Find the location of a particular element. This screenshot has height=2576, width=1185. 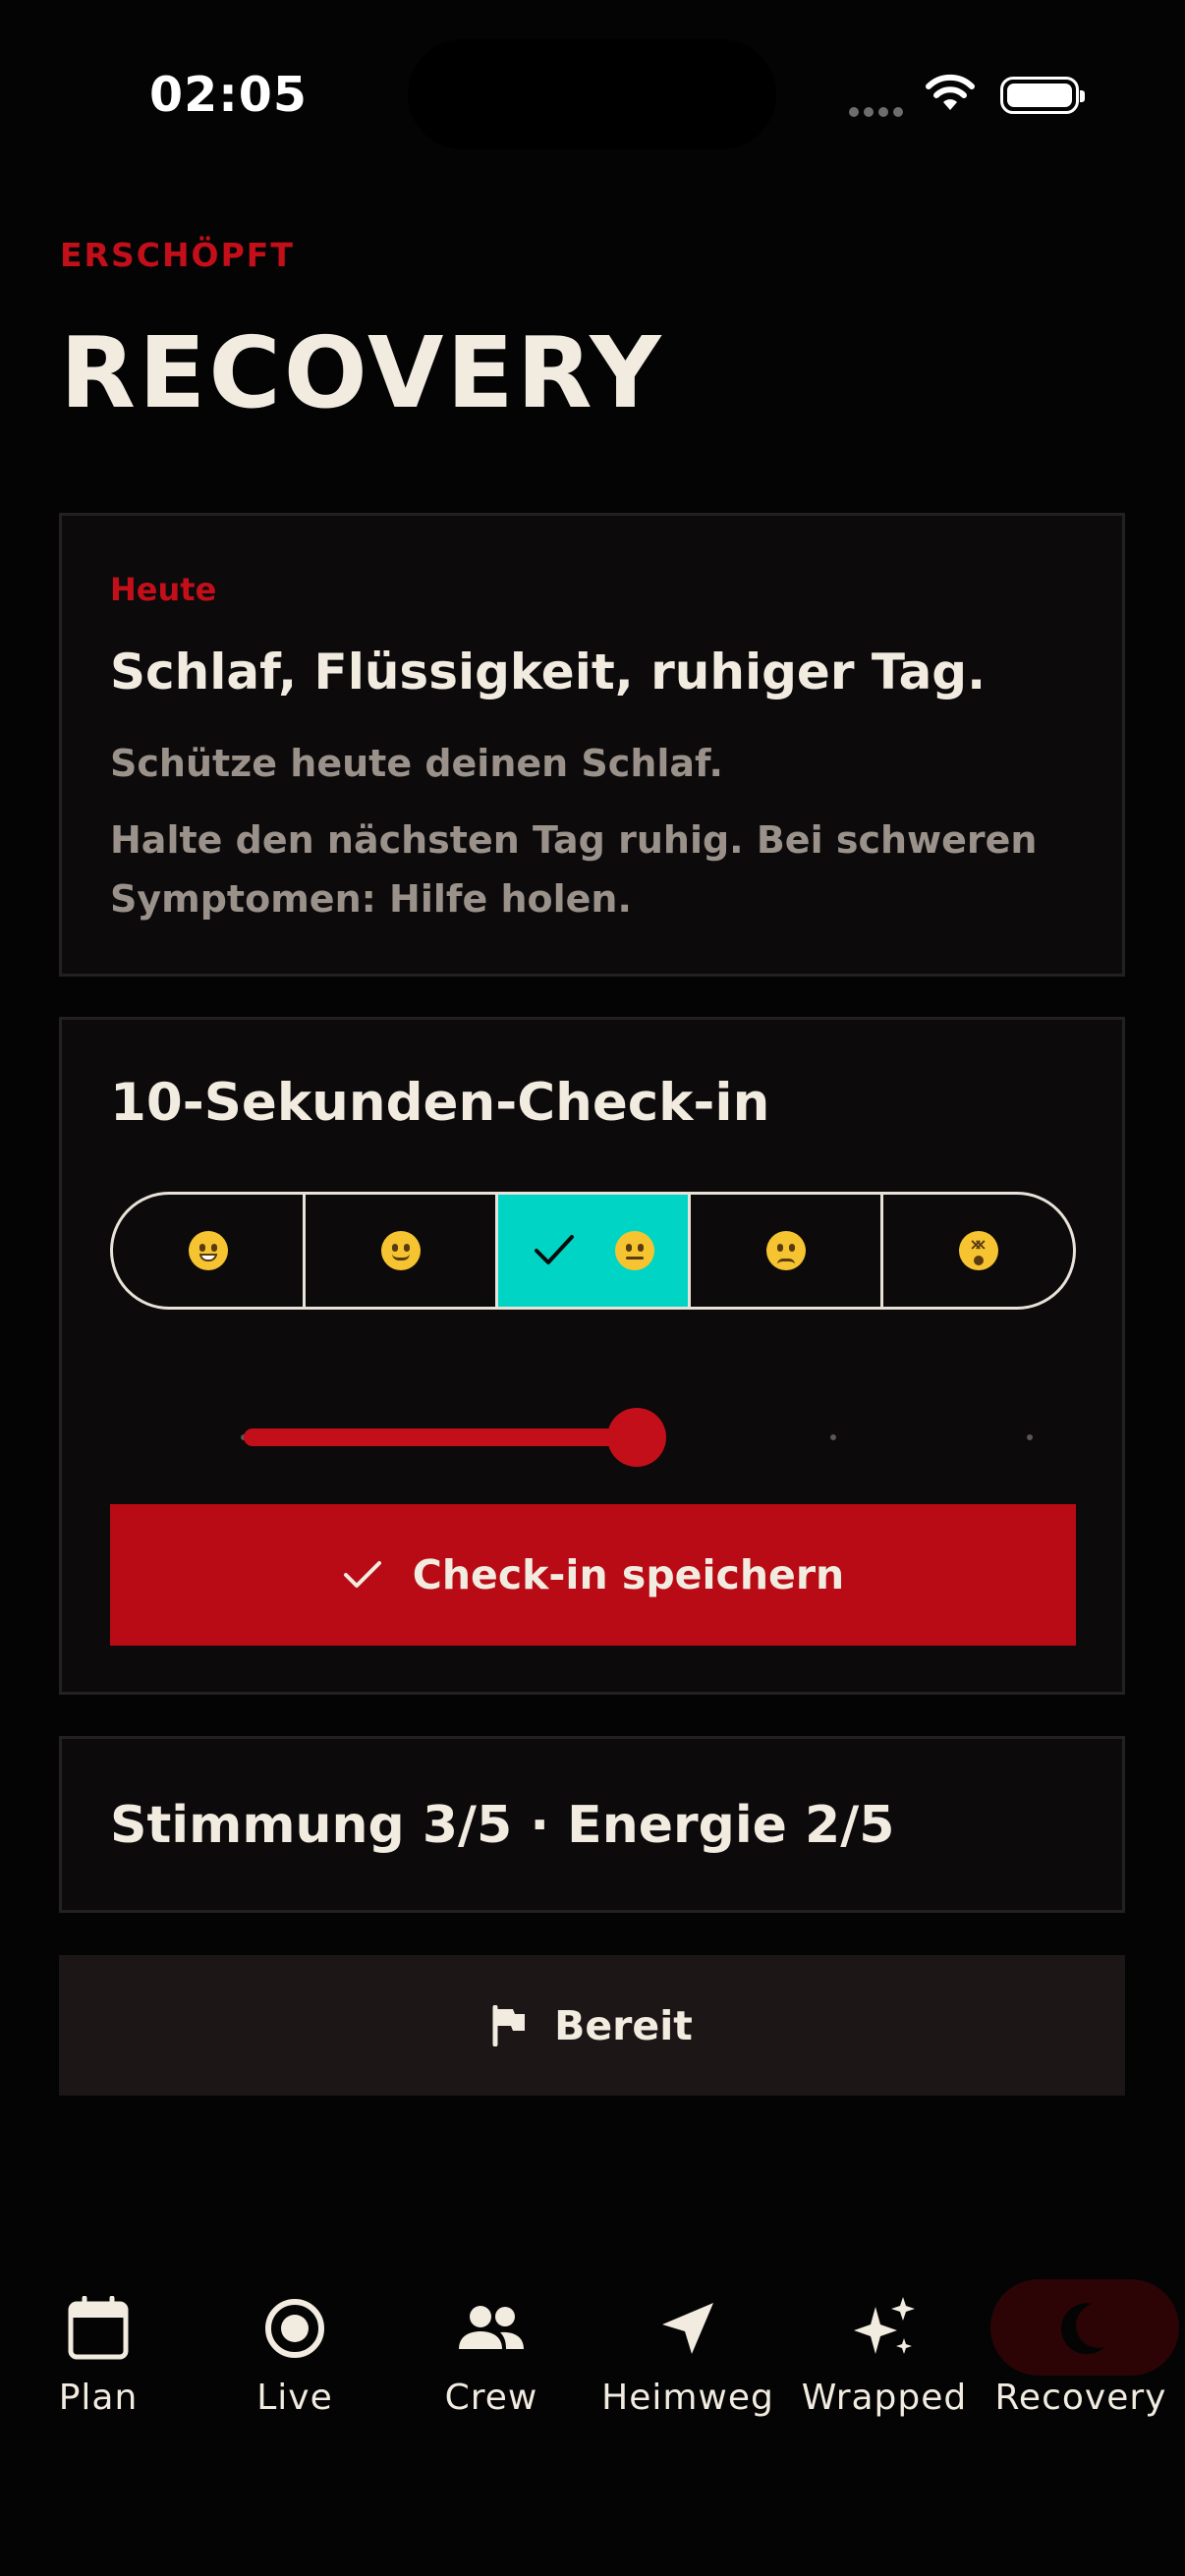

slider-thumb is located at coordinates (637, 1437).